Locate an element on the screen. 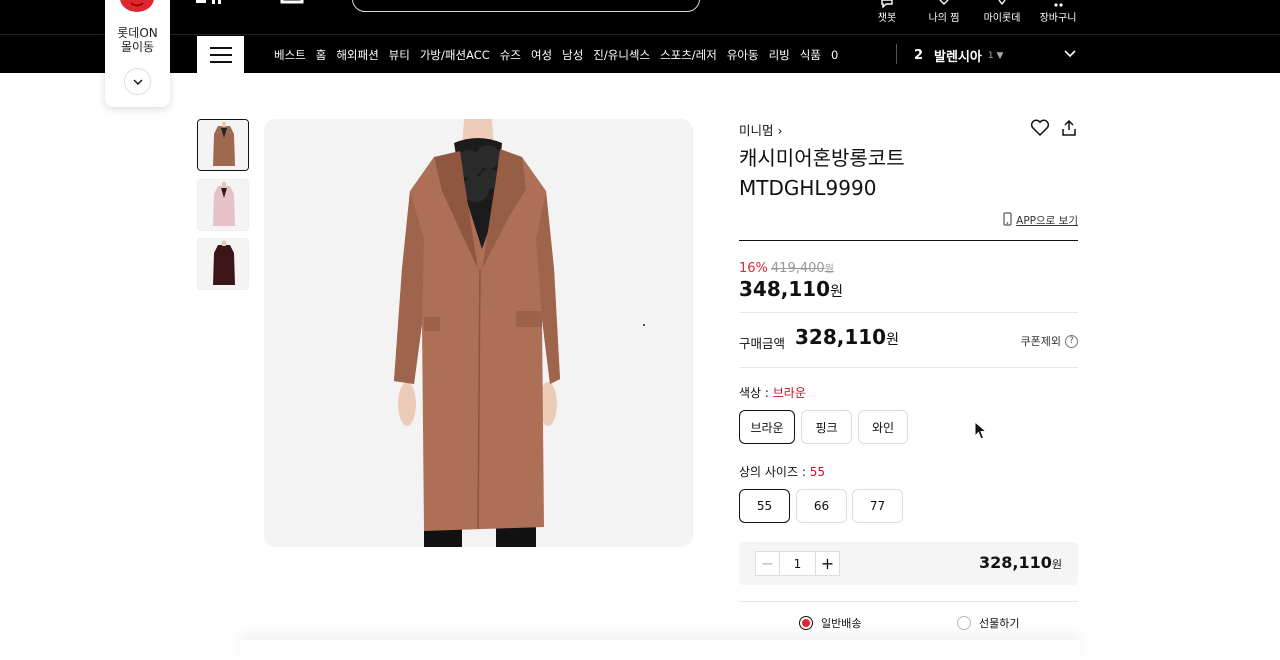 The image size is (1280, 660). color-option-brown: 브라운 is located at coordinates (767, 427).